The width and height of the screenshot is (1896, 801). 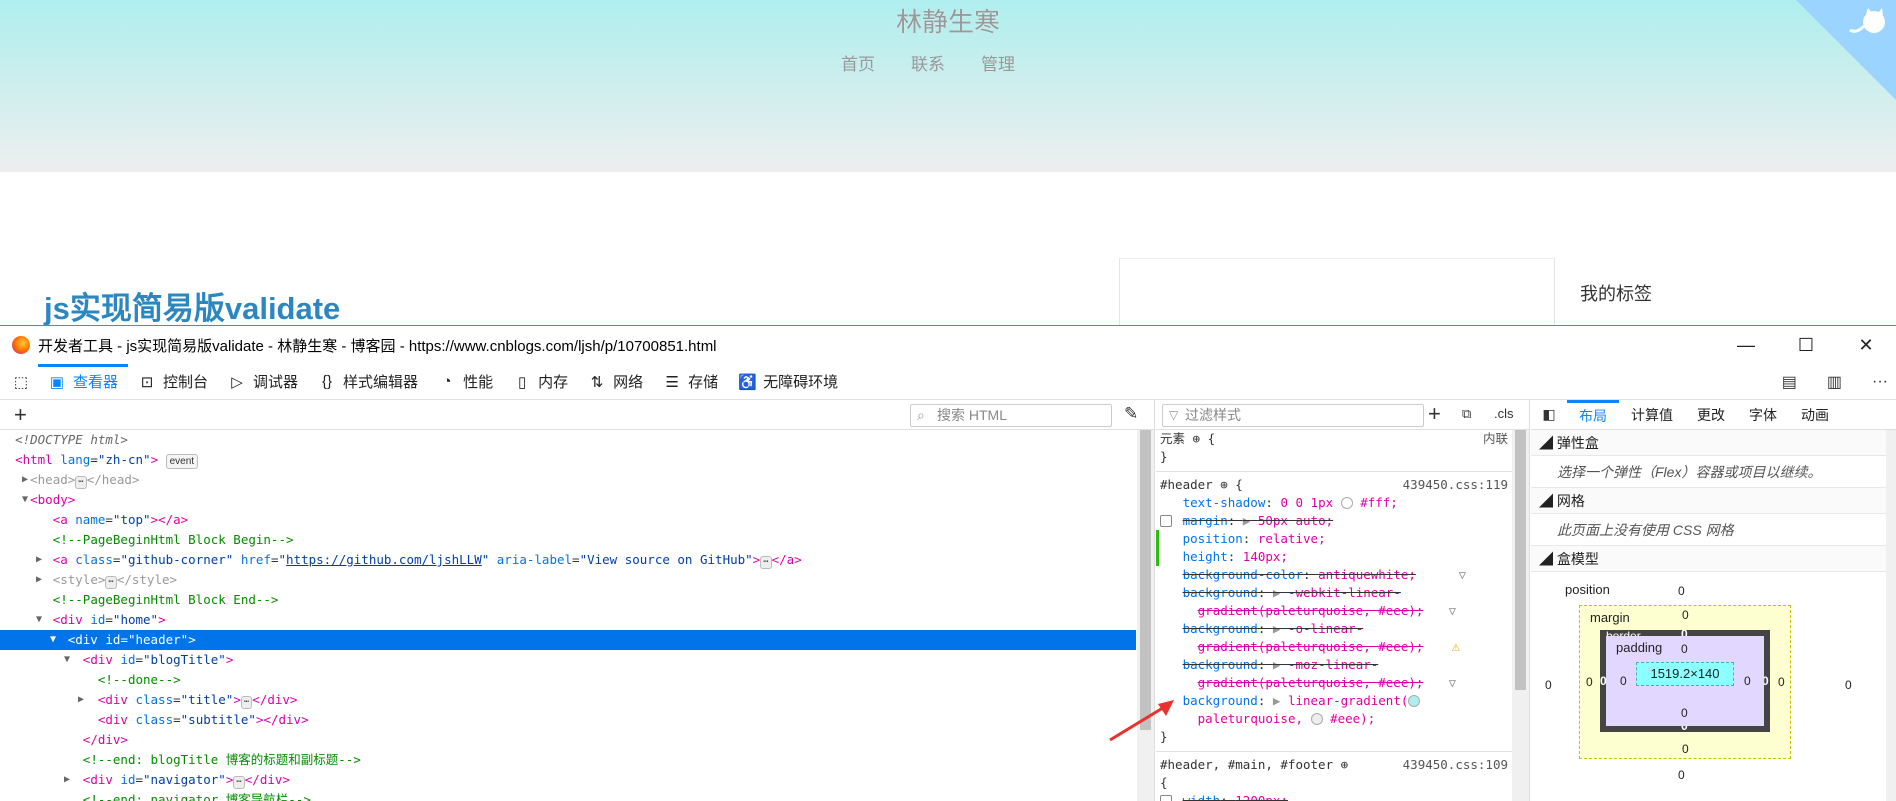 I want to click on declaration: height: 140px;, so click(x=1334, y=548).